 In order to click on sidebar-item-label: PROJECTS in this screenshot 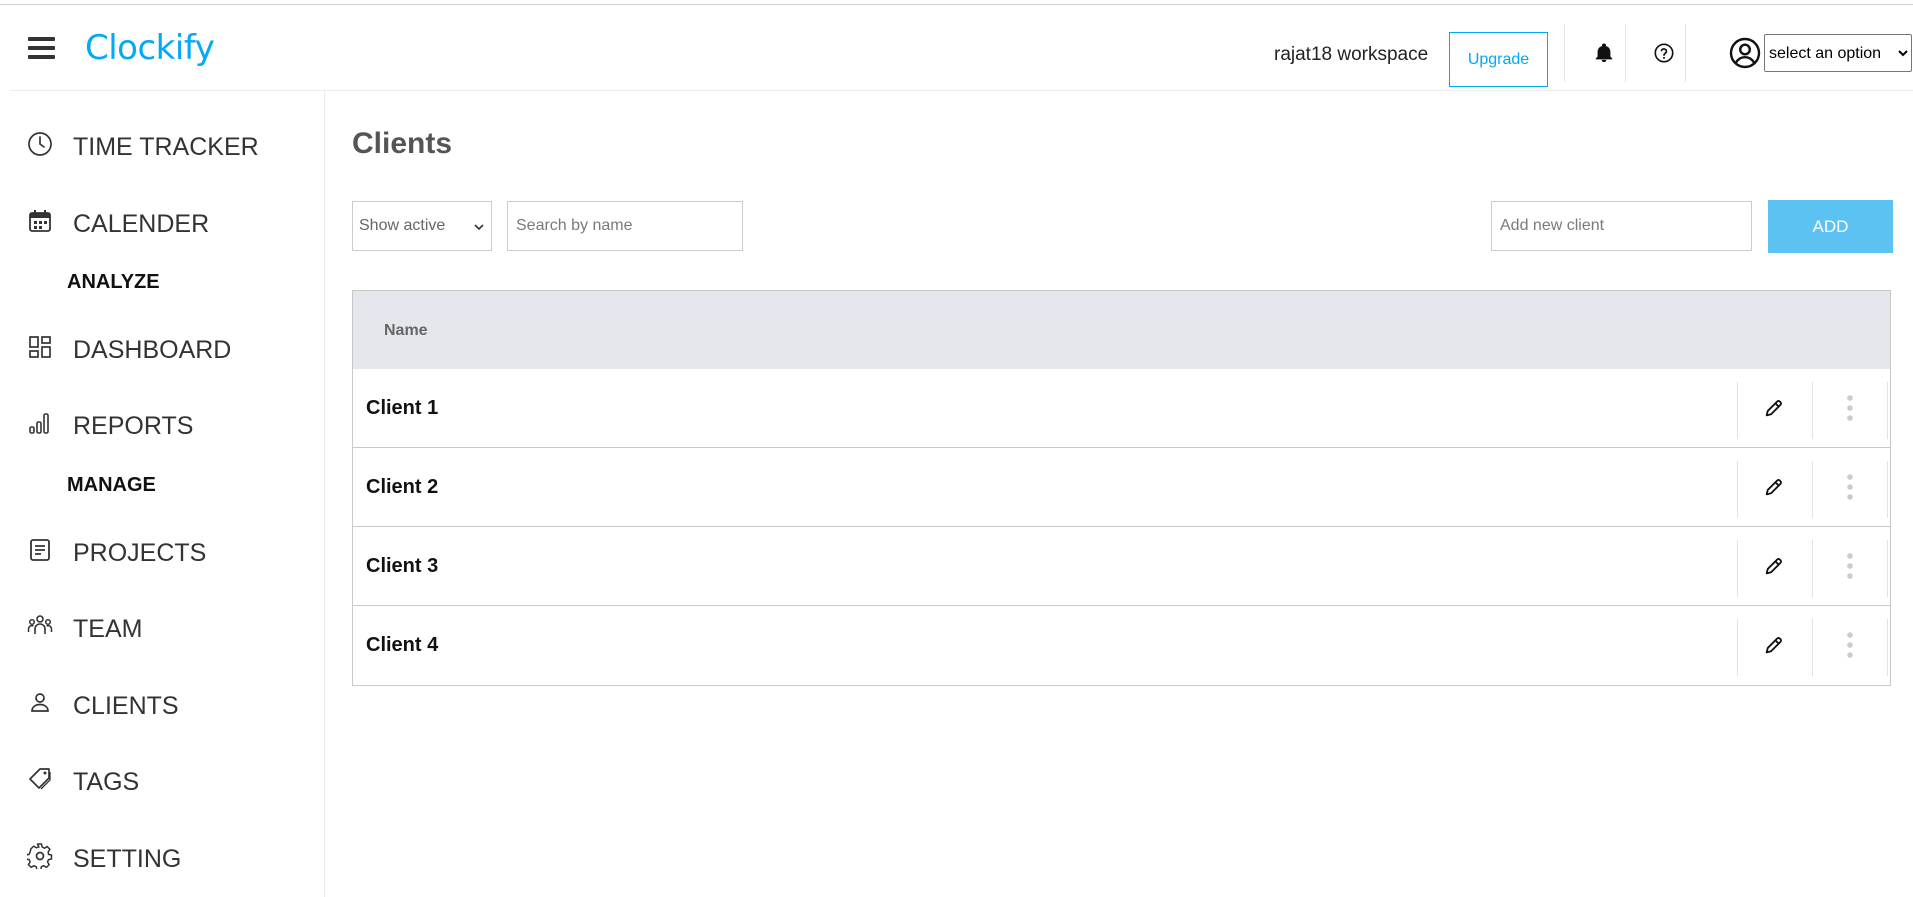, I will do `click(140, 553)`.